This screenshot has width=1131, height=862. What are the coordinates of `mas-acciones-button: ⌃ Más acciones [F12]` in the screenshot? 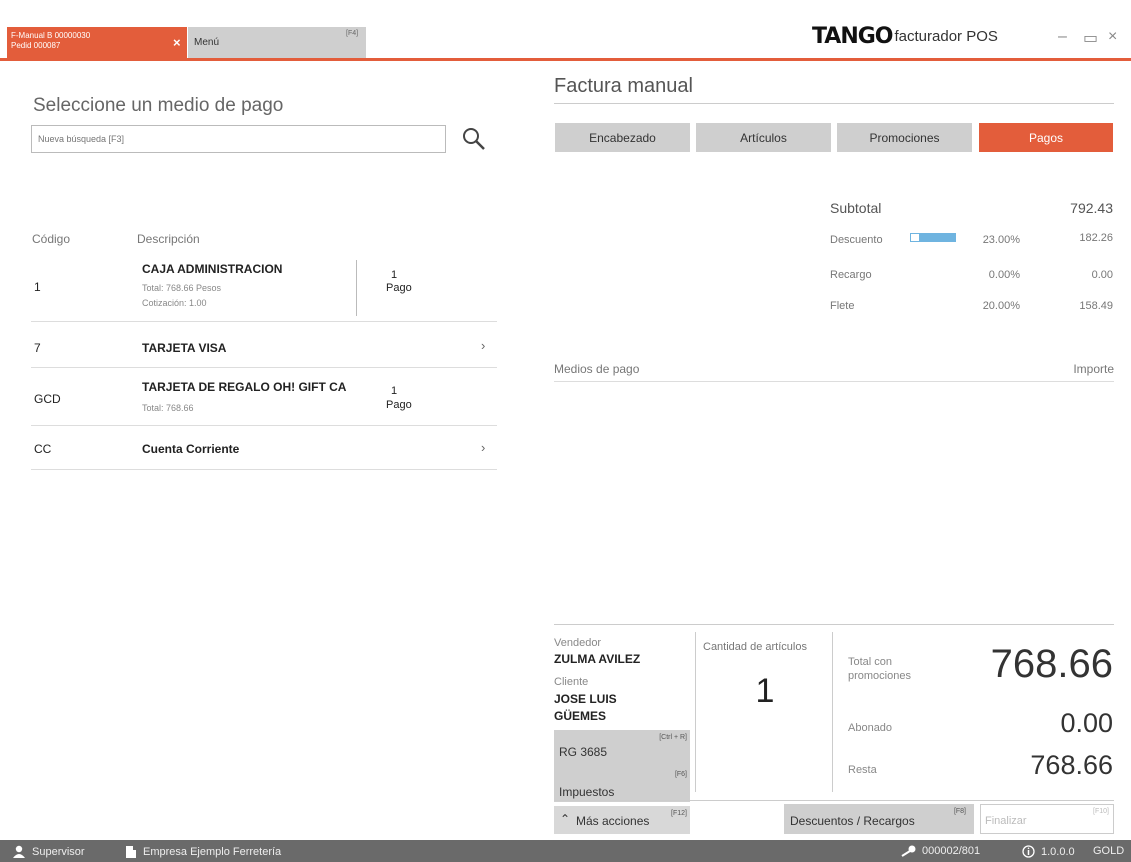 It's located at (622, 820).